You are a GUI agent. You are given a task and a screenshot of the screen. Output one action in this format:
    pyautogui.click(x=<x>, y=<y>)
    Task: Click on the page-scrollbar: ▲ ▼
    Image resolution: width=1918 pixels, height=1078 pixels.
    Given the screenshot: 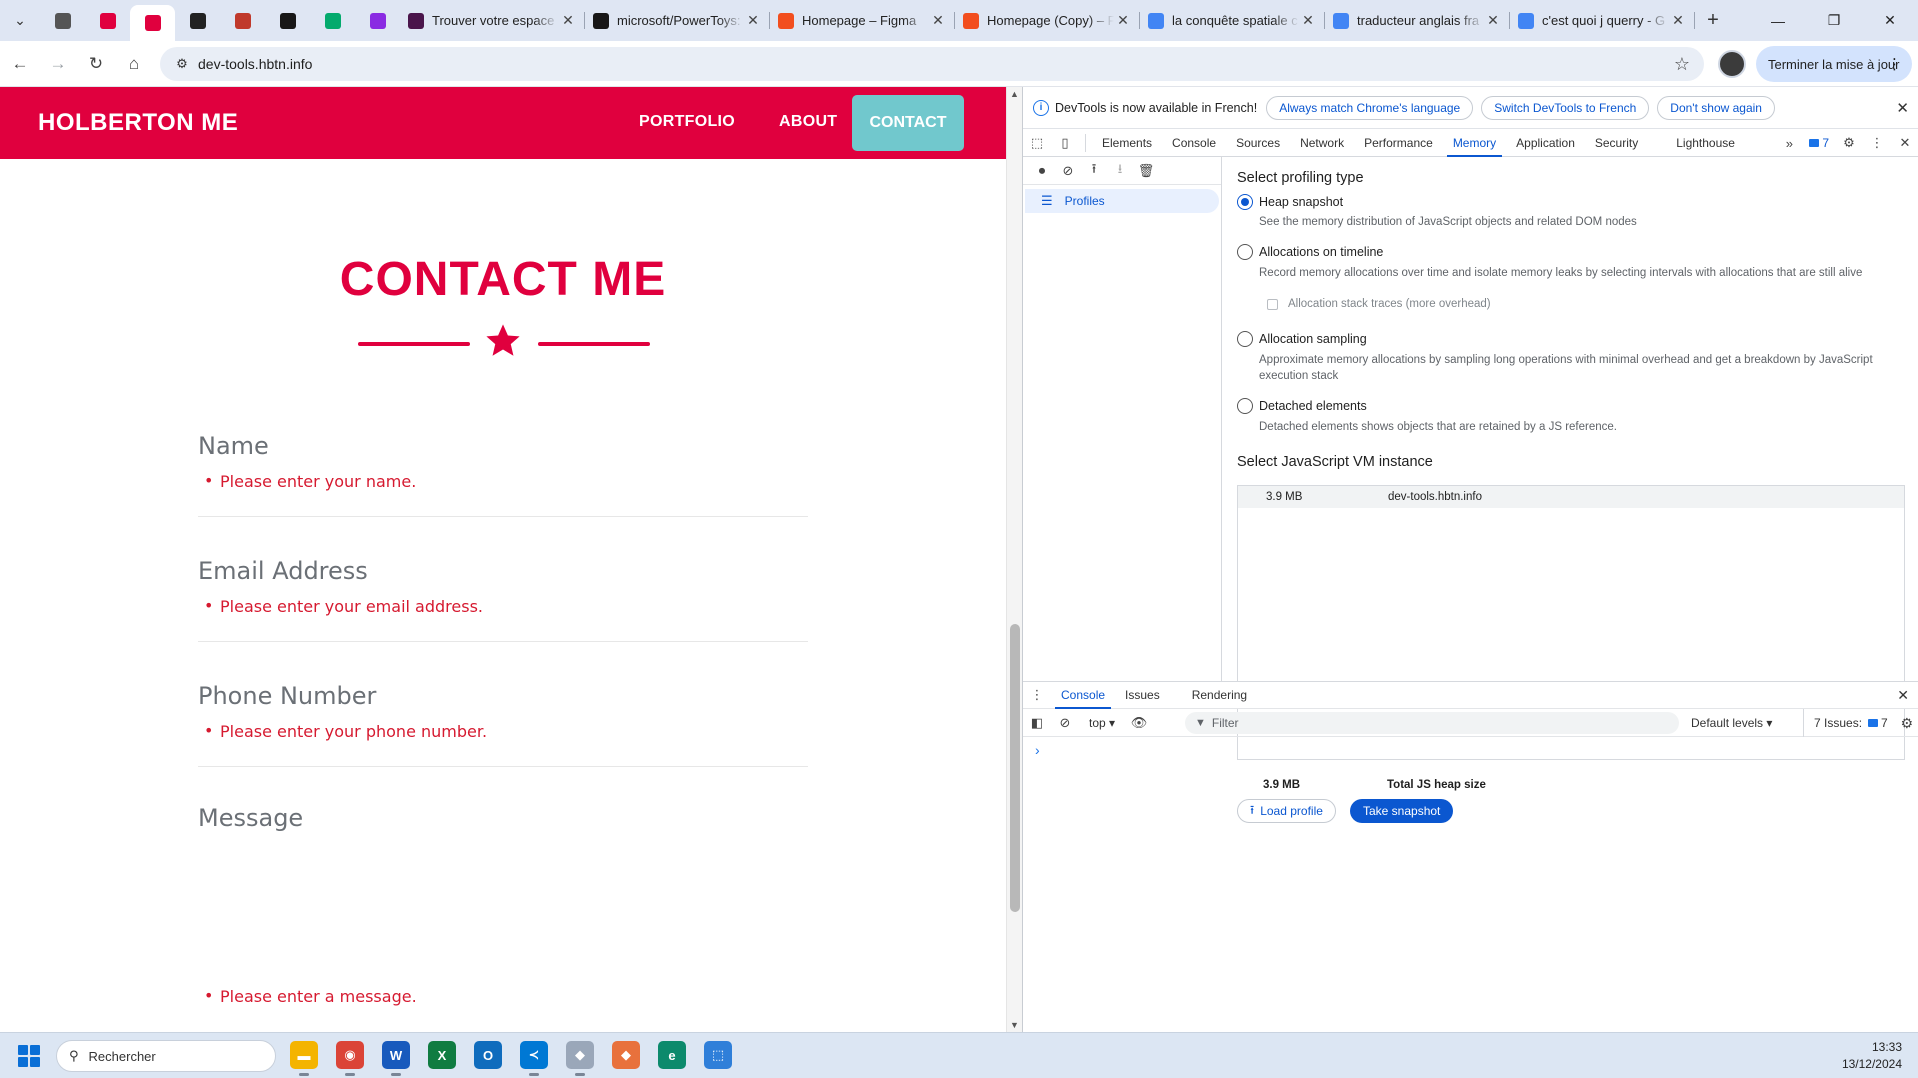 What is the action you would take?
    pyautogui.click(x=1014, y=559)
    